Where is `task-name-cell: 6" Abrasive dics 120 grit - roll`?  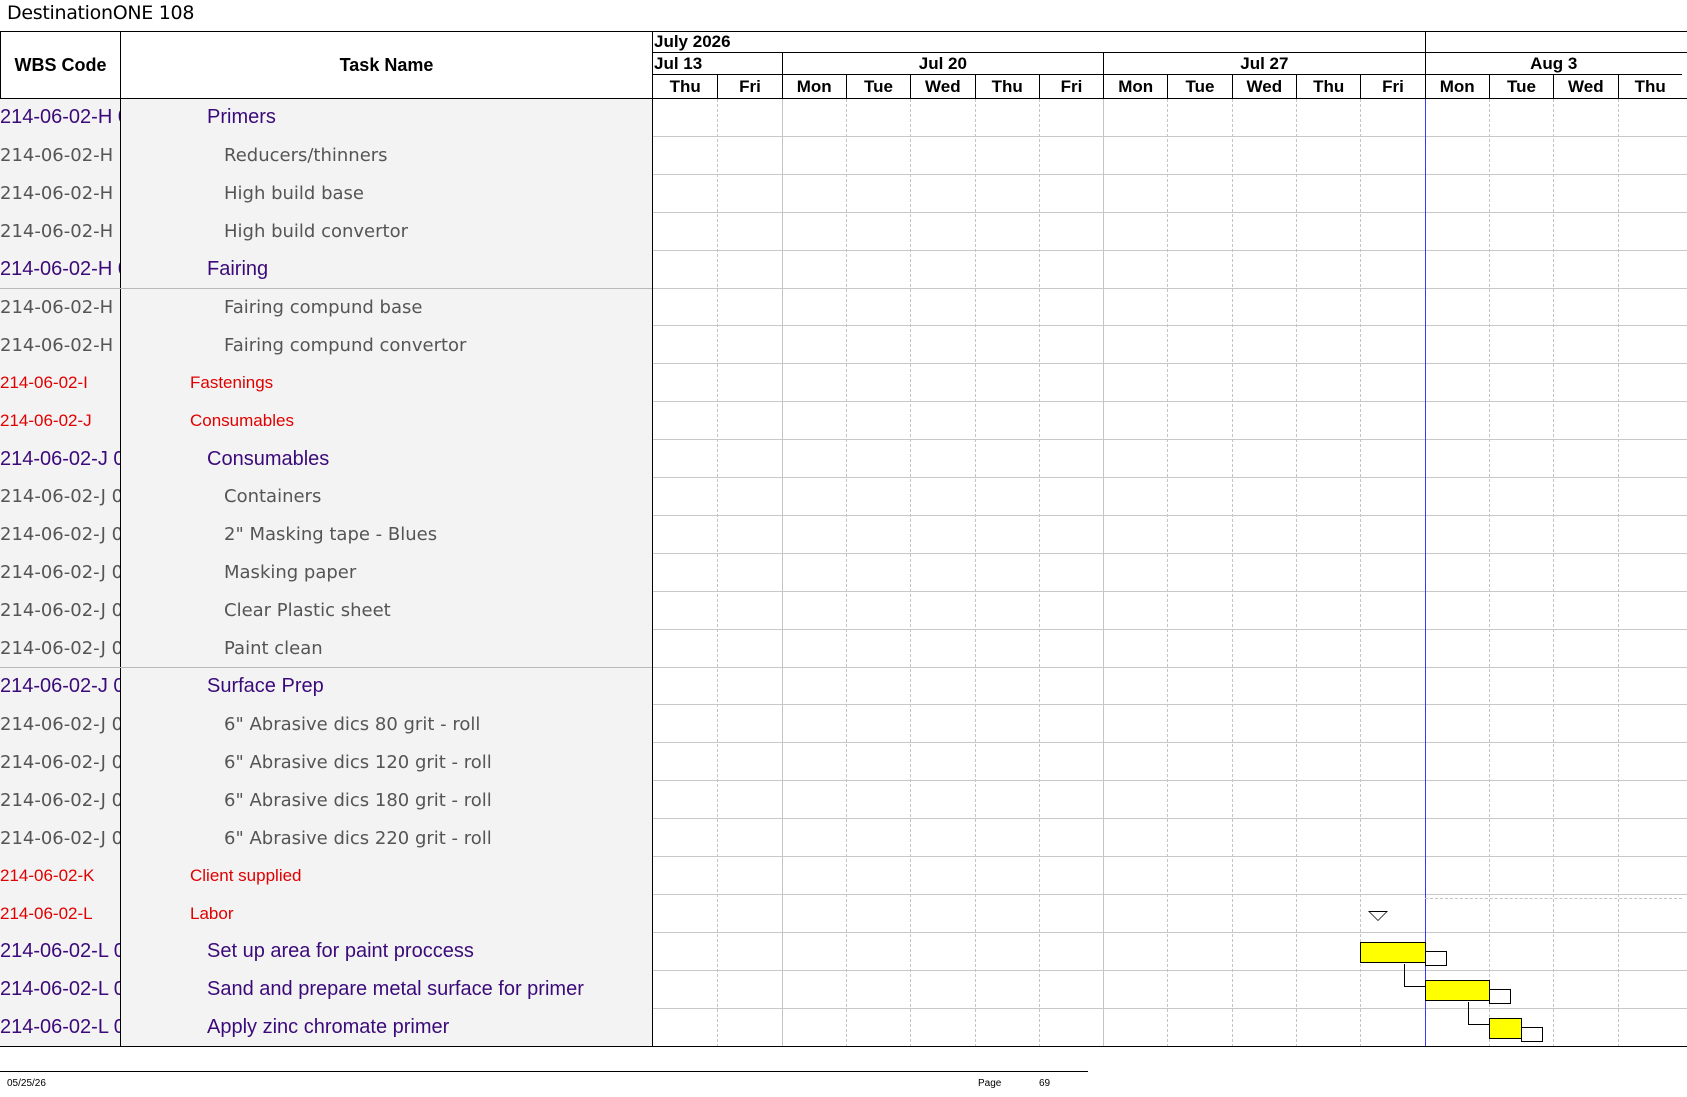 task-name-cell: 6" Abrasive dics 120 grit - roll is located at coordinates (386, 762).